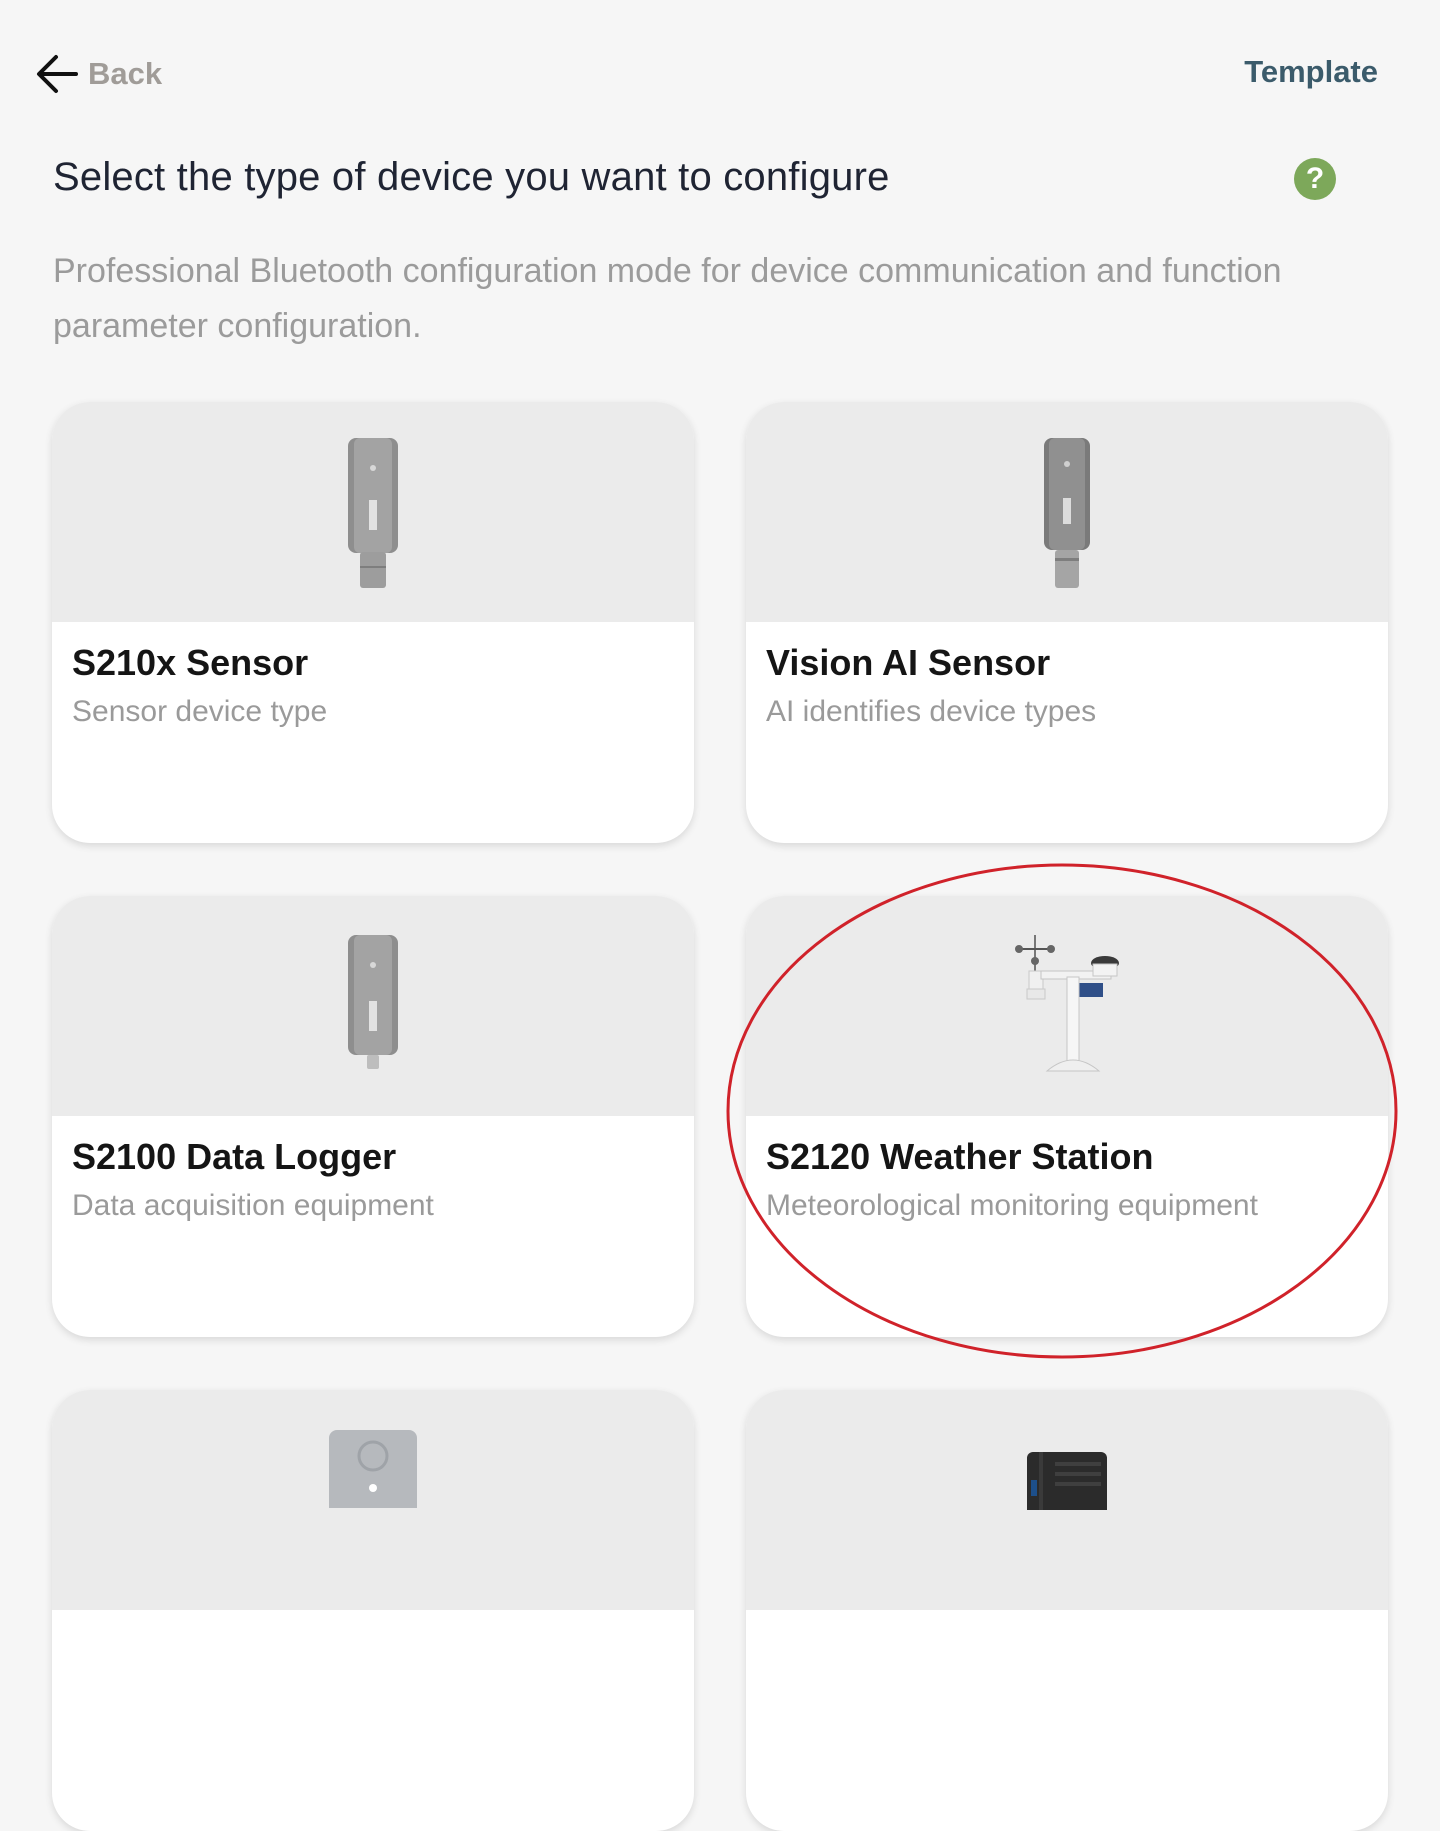  Describe the element at coordinates (190, 662) in the screenshot. I see `device-name: S210x Sensor` at that location.